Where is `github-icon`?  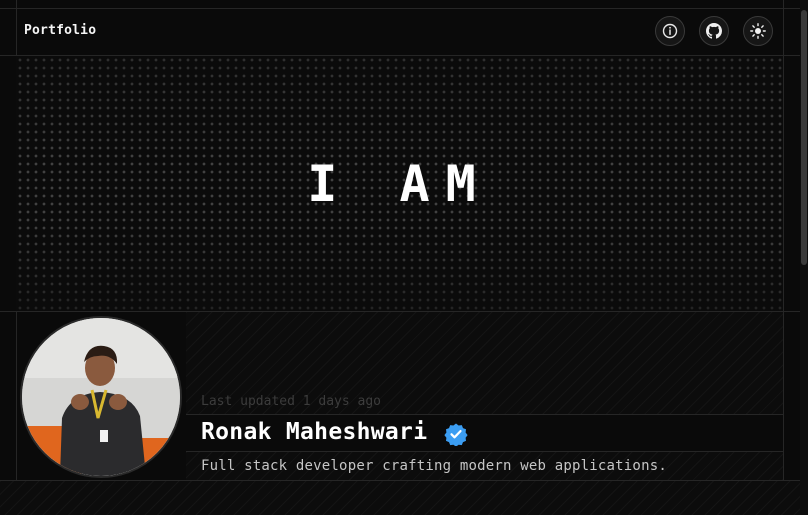
github-icon is located at coordinates (714, 31).